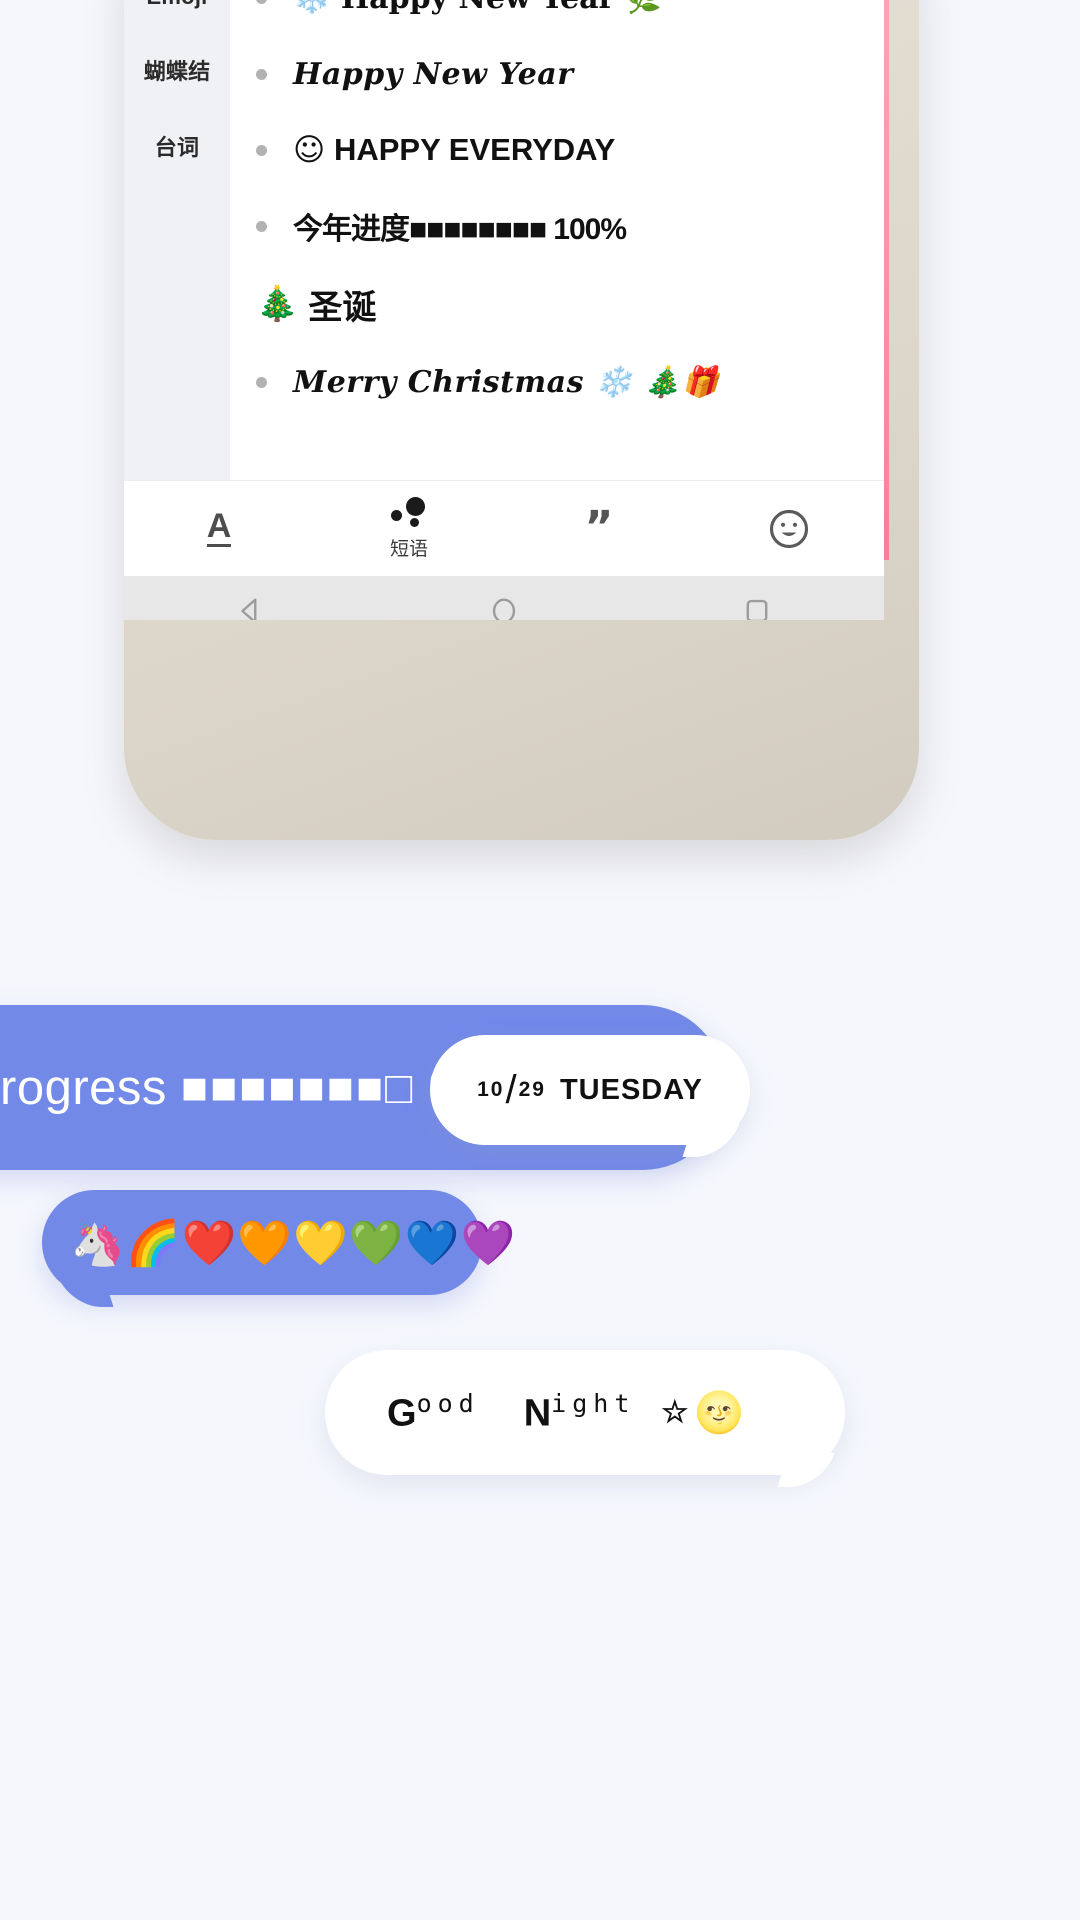 Image resolution: width=1080 pixels, height=1920 pixels. I want to click on star-icon: ☆, so click(675, 1412).